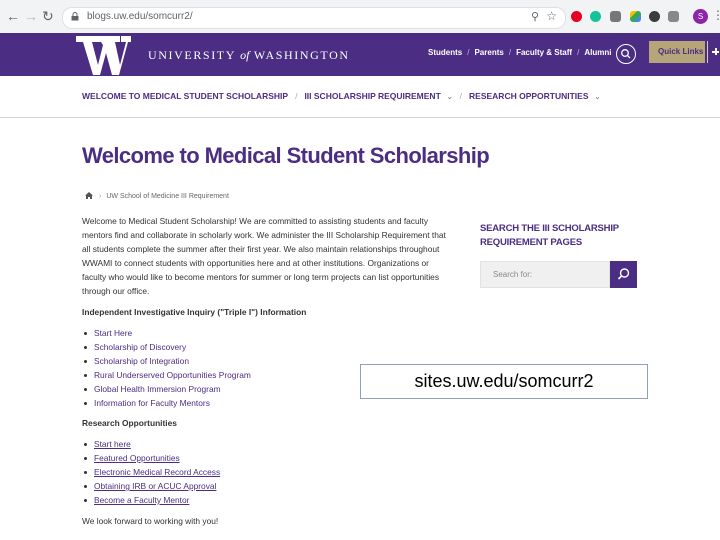 The height and width of the screenshot is (540, 720). I want to click on uw-w-logo, so click(103, 54).